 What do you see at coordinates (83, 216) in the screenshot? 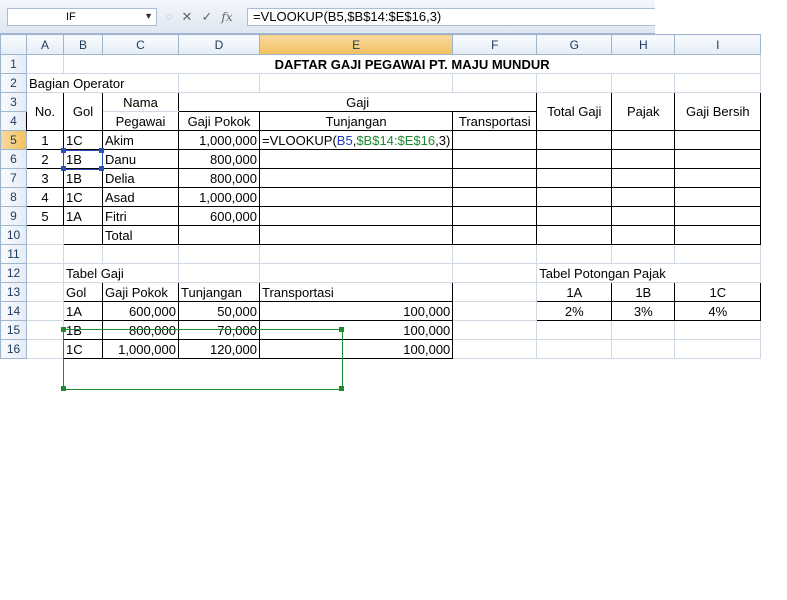
I see `cell-gol: 1A` at bounding box center [83, 216].